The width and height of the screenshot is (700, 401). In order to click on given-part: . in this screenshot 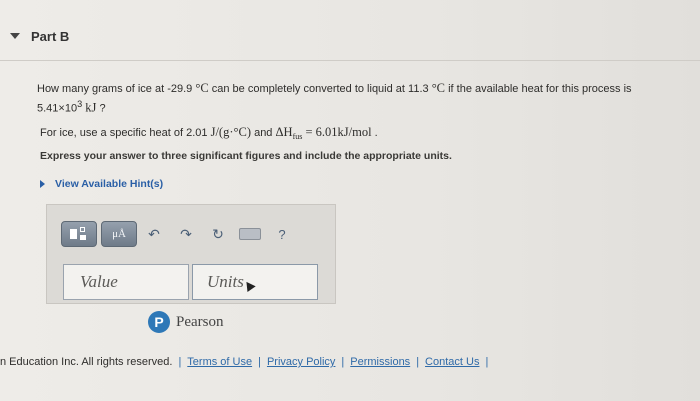, I will do `click(374, 133)`.